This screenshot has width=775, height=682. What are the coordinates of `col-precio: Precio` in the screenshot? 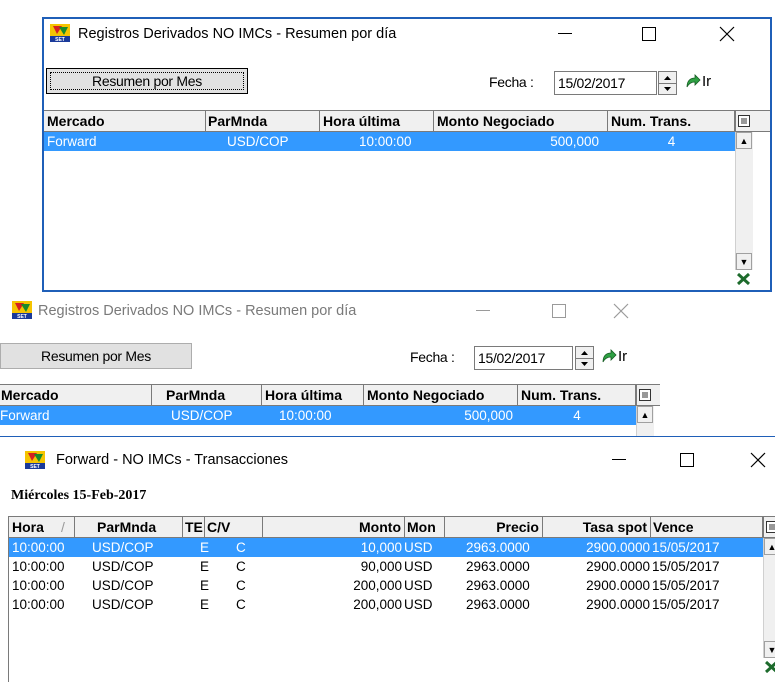 It's located at (494, 527).